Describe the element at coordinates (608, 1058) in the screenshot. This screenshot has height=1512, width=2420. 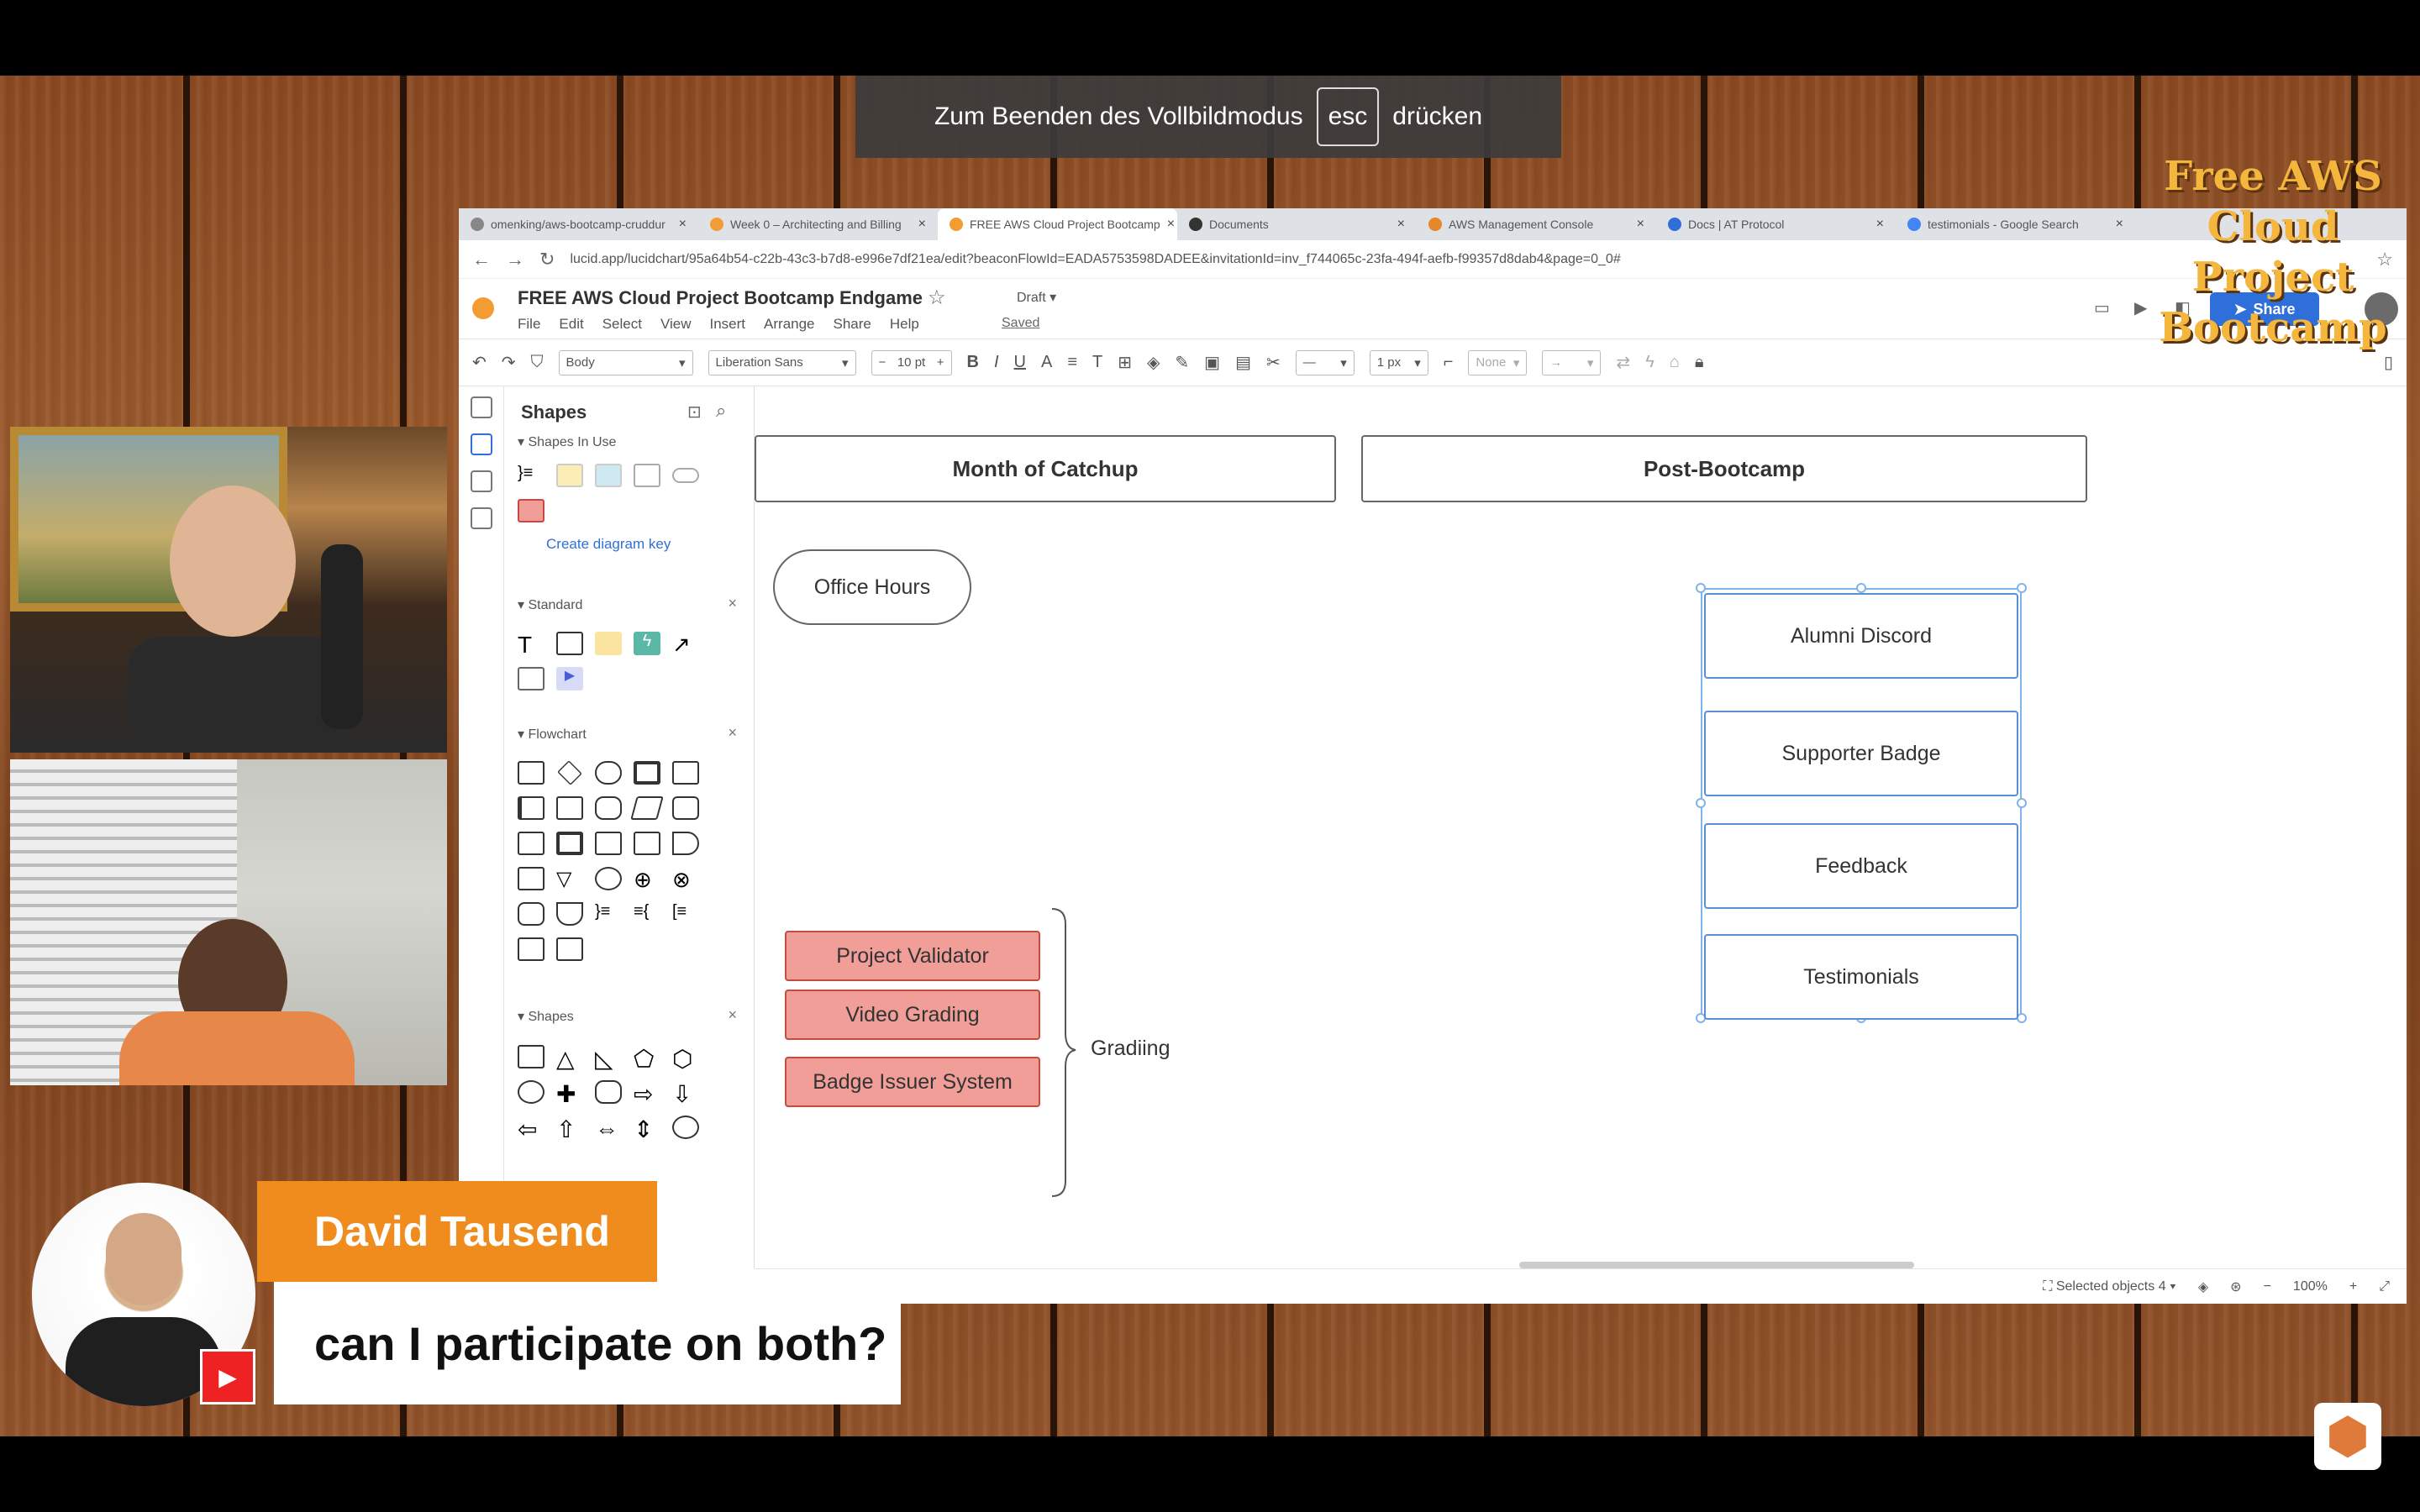
I see `right-triangle-shape: ◺` at that location.